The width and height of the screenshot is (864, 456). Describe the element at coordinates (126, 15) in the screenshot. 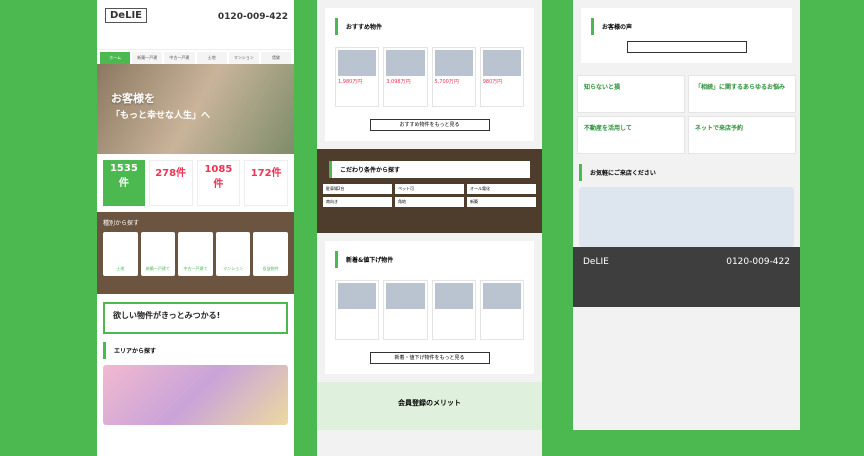

I see `site-logo: DeLIE` at that location.